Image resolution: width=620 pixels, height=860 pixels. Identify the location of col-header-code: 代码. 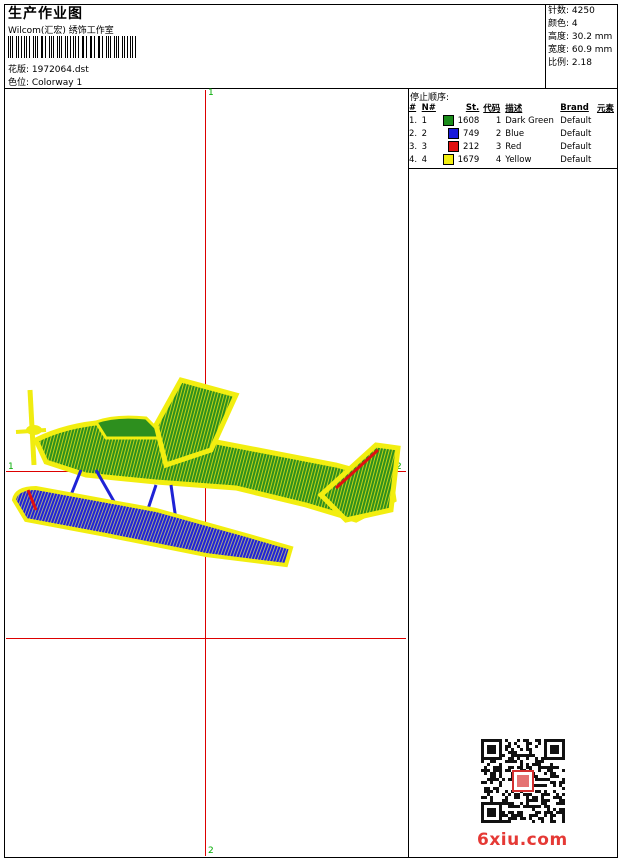
(492, 108).